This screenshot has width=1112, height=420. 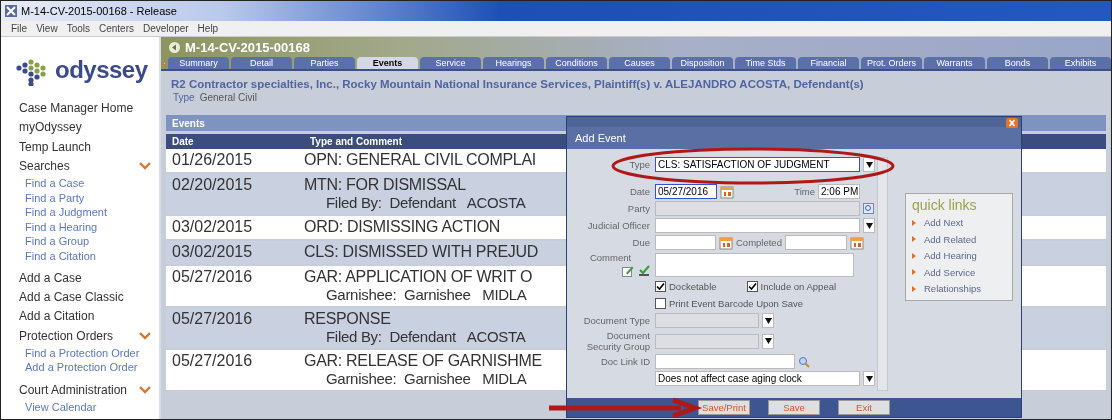 I want to click on field-label: Judicial Officer, so click(x=618, y=225).